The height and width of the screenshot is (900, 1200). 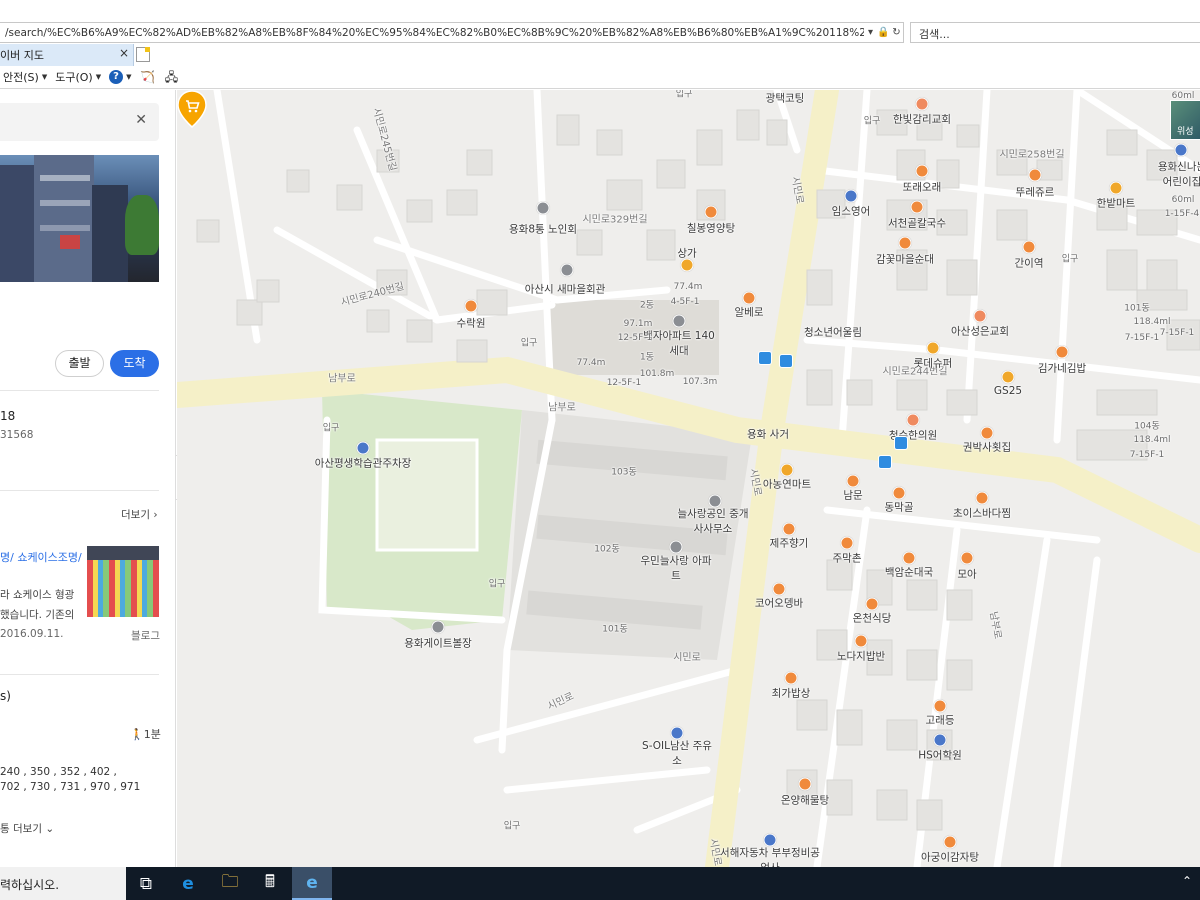 What do you see at coordinates (861, 656) in the screenshot?
I see `place-nodaji: 노다지밥반` at bounding box center [861, 656].